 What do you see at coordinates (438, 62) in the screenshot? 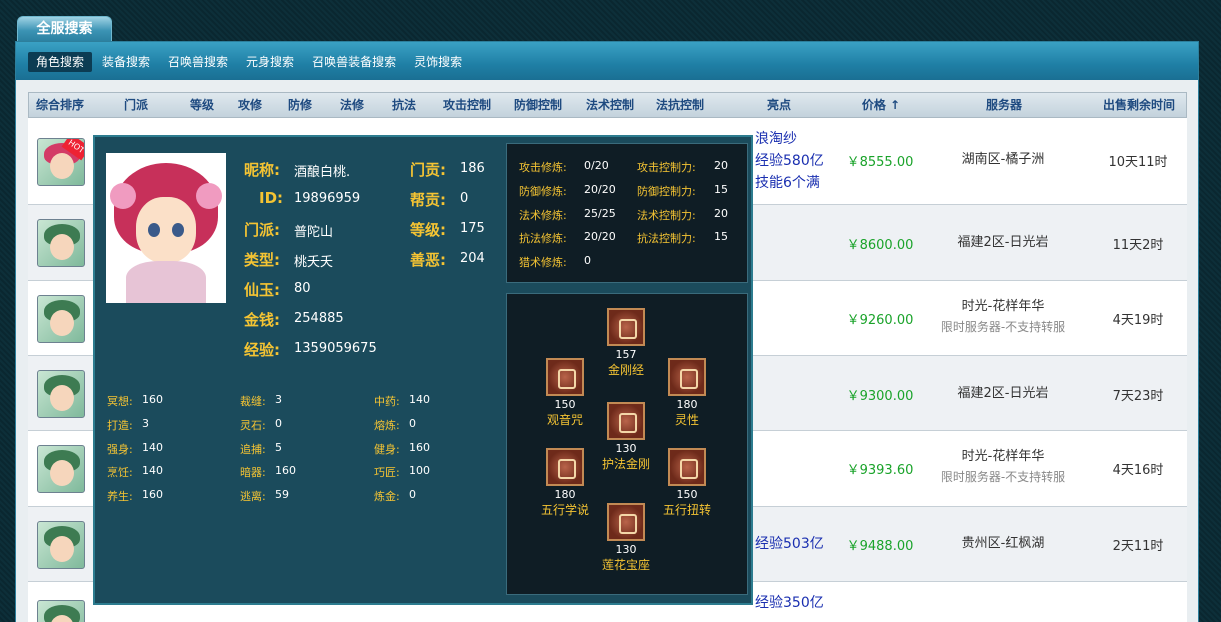
I see `tab-ornament-search: 灵饰搜索` at bounding box center [438, 62].